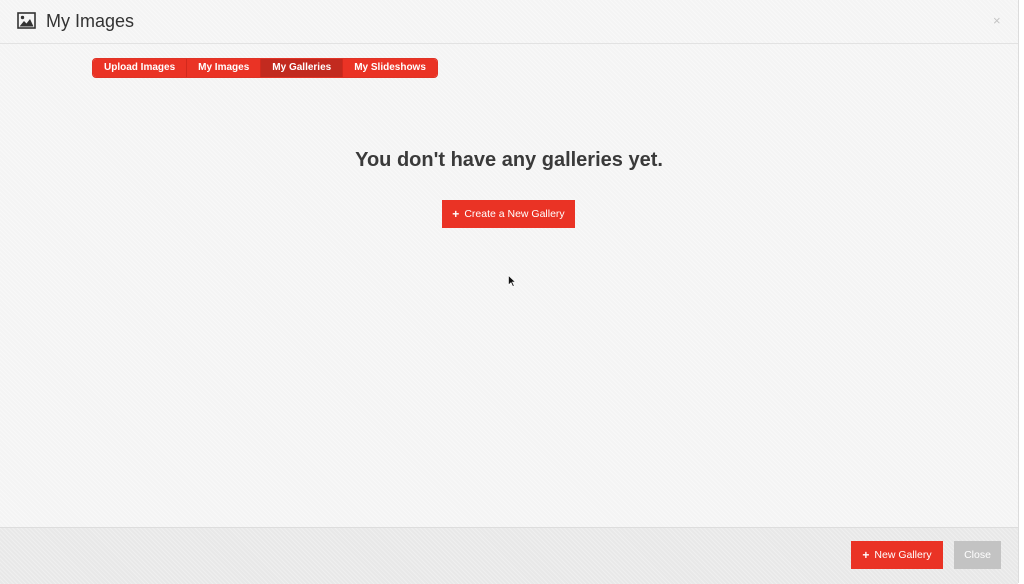  I want to click on empty-state-message: You don't have any galleries yet., so click(509, 160).